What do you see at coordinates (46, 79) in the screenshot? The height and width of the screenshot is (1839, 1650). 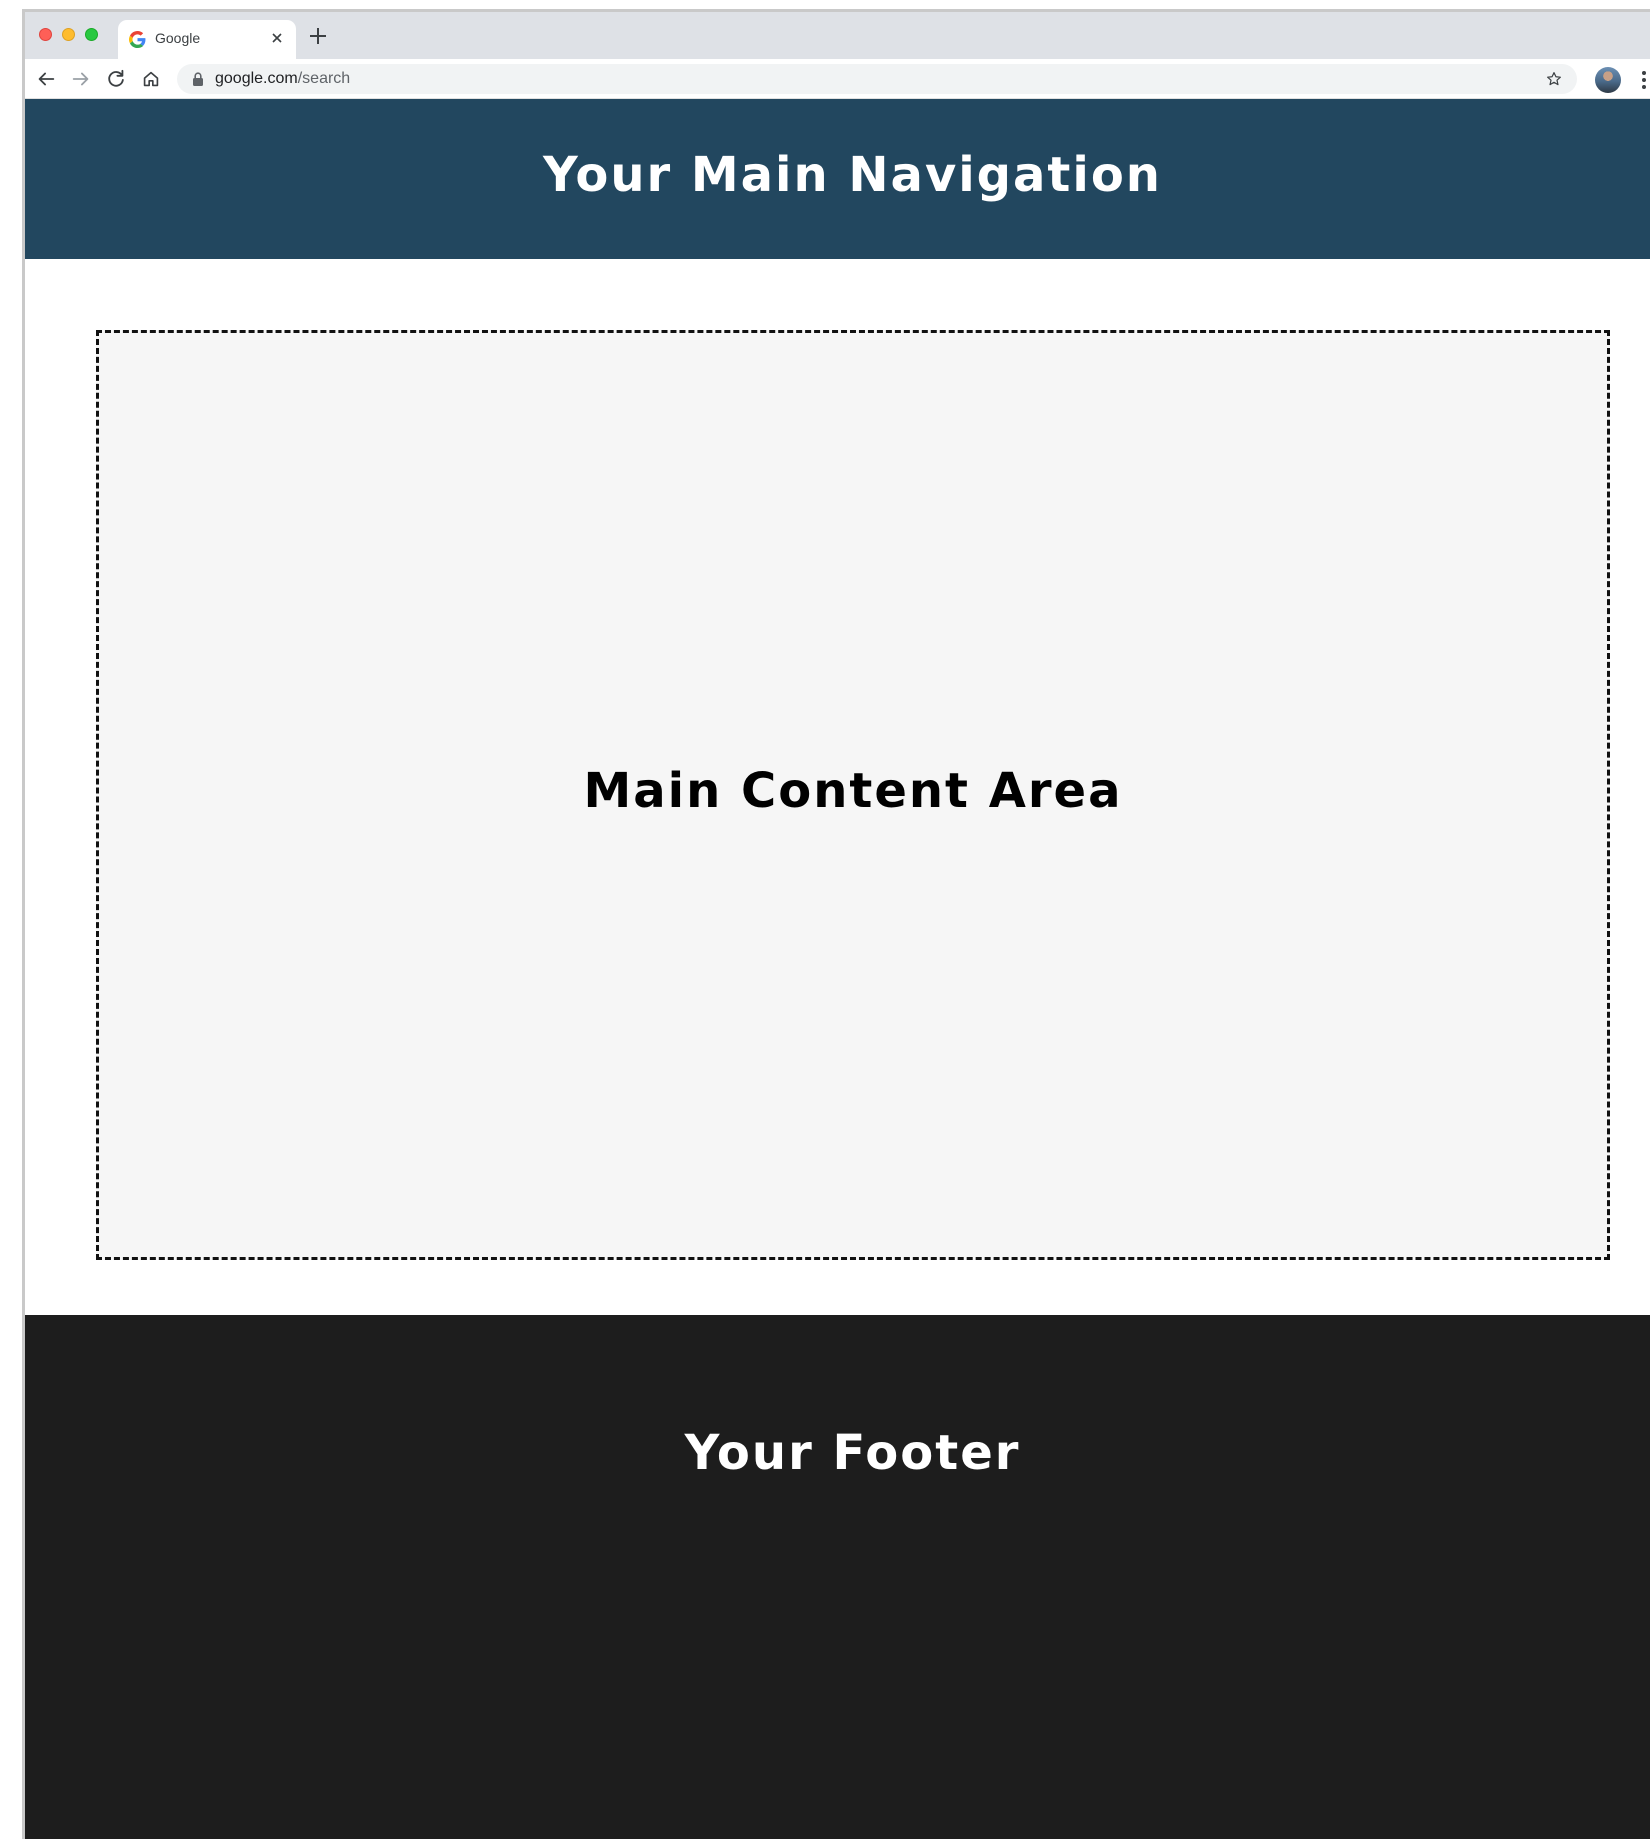 I see `arrow-left-icon` at bounding box center [46, 79].